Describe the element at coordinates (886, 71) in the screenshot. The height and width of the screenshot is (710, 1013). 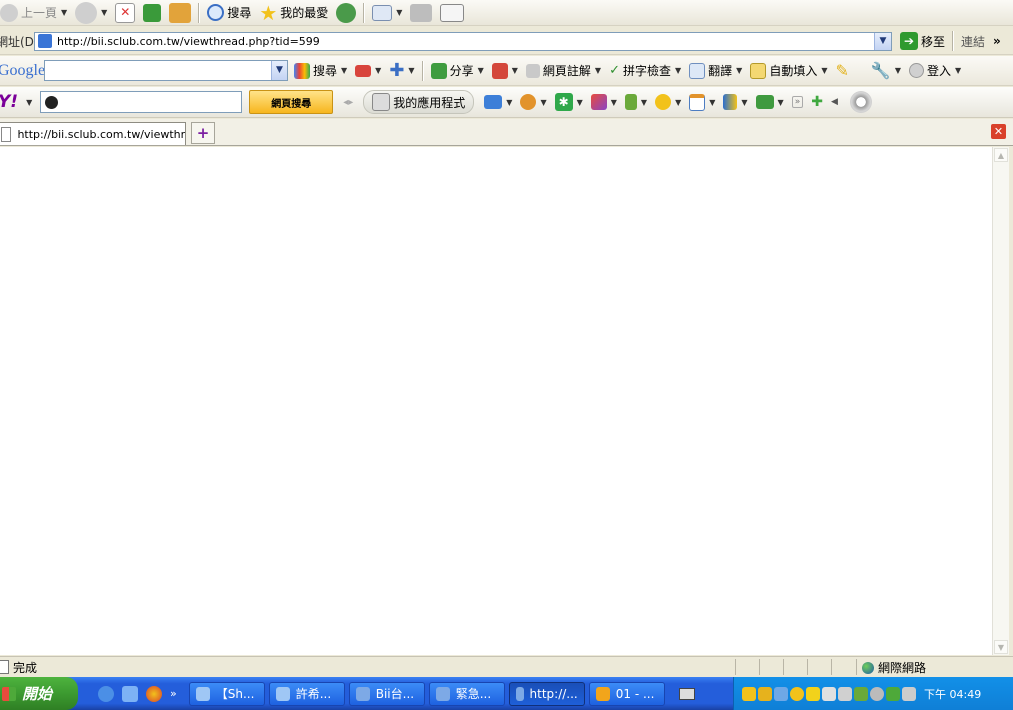
I see `google-settings-button: 🔧 ▼` at that location.